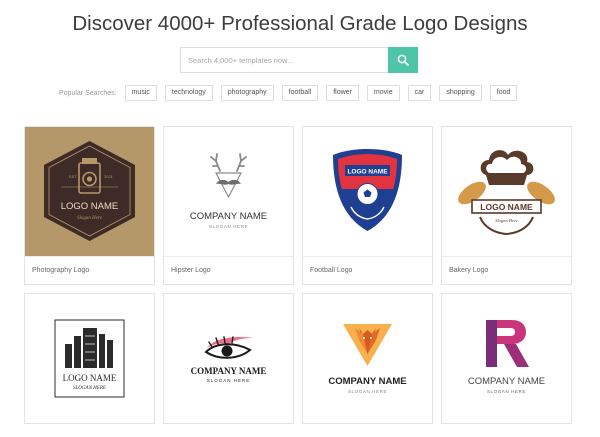 The image size is (600, 437). I want to click on antler-mustache-icon: COMPANY NAME SLOGAN HERE, so click(228, 191).